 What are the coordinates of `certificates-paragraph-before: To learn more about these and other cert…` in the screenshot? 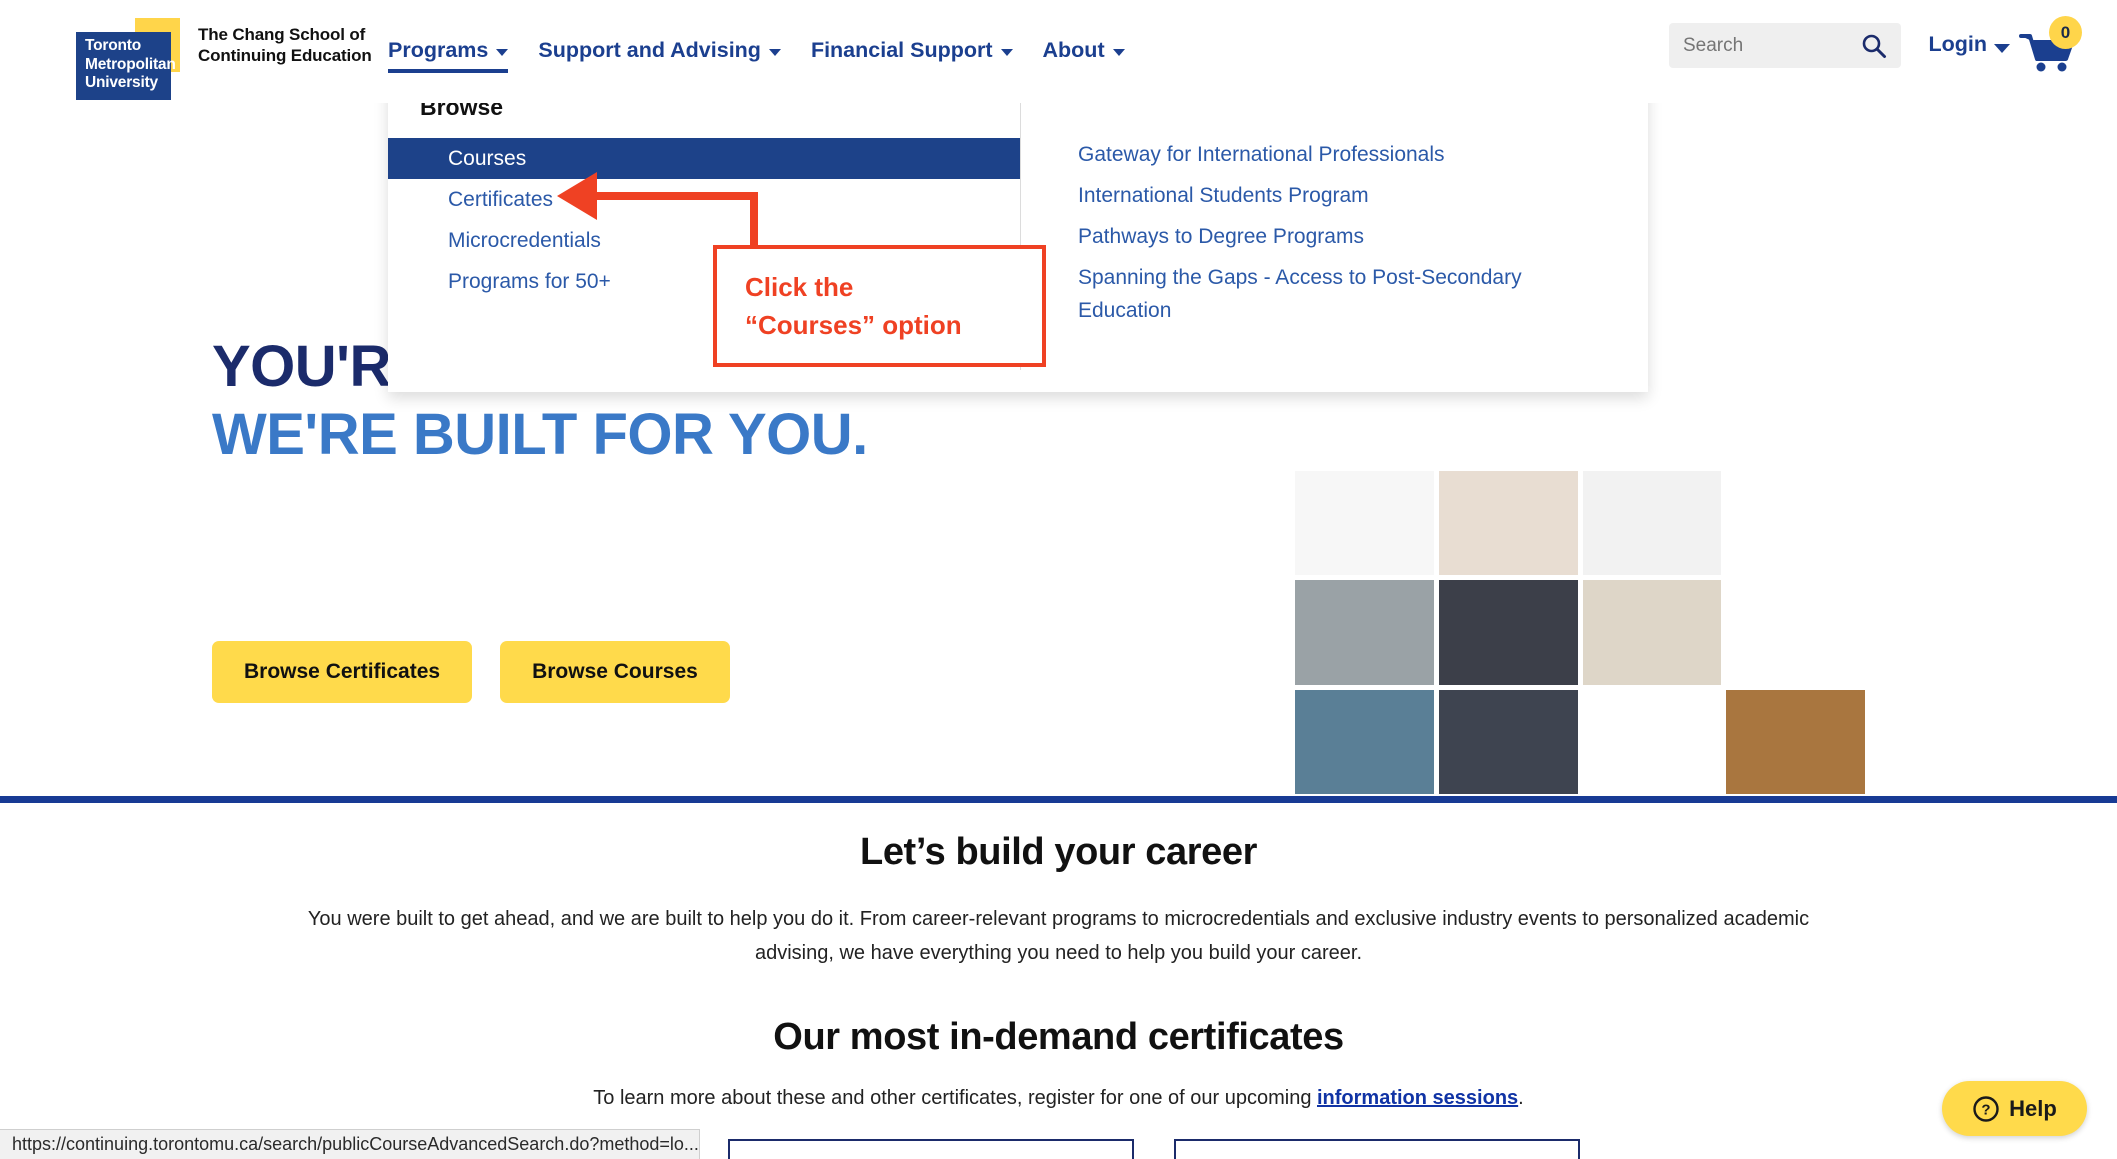 It's located at (955, 1098).